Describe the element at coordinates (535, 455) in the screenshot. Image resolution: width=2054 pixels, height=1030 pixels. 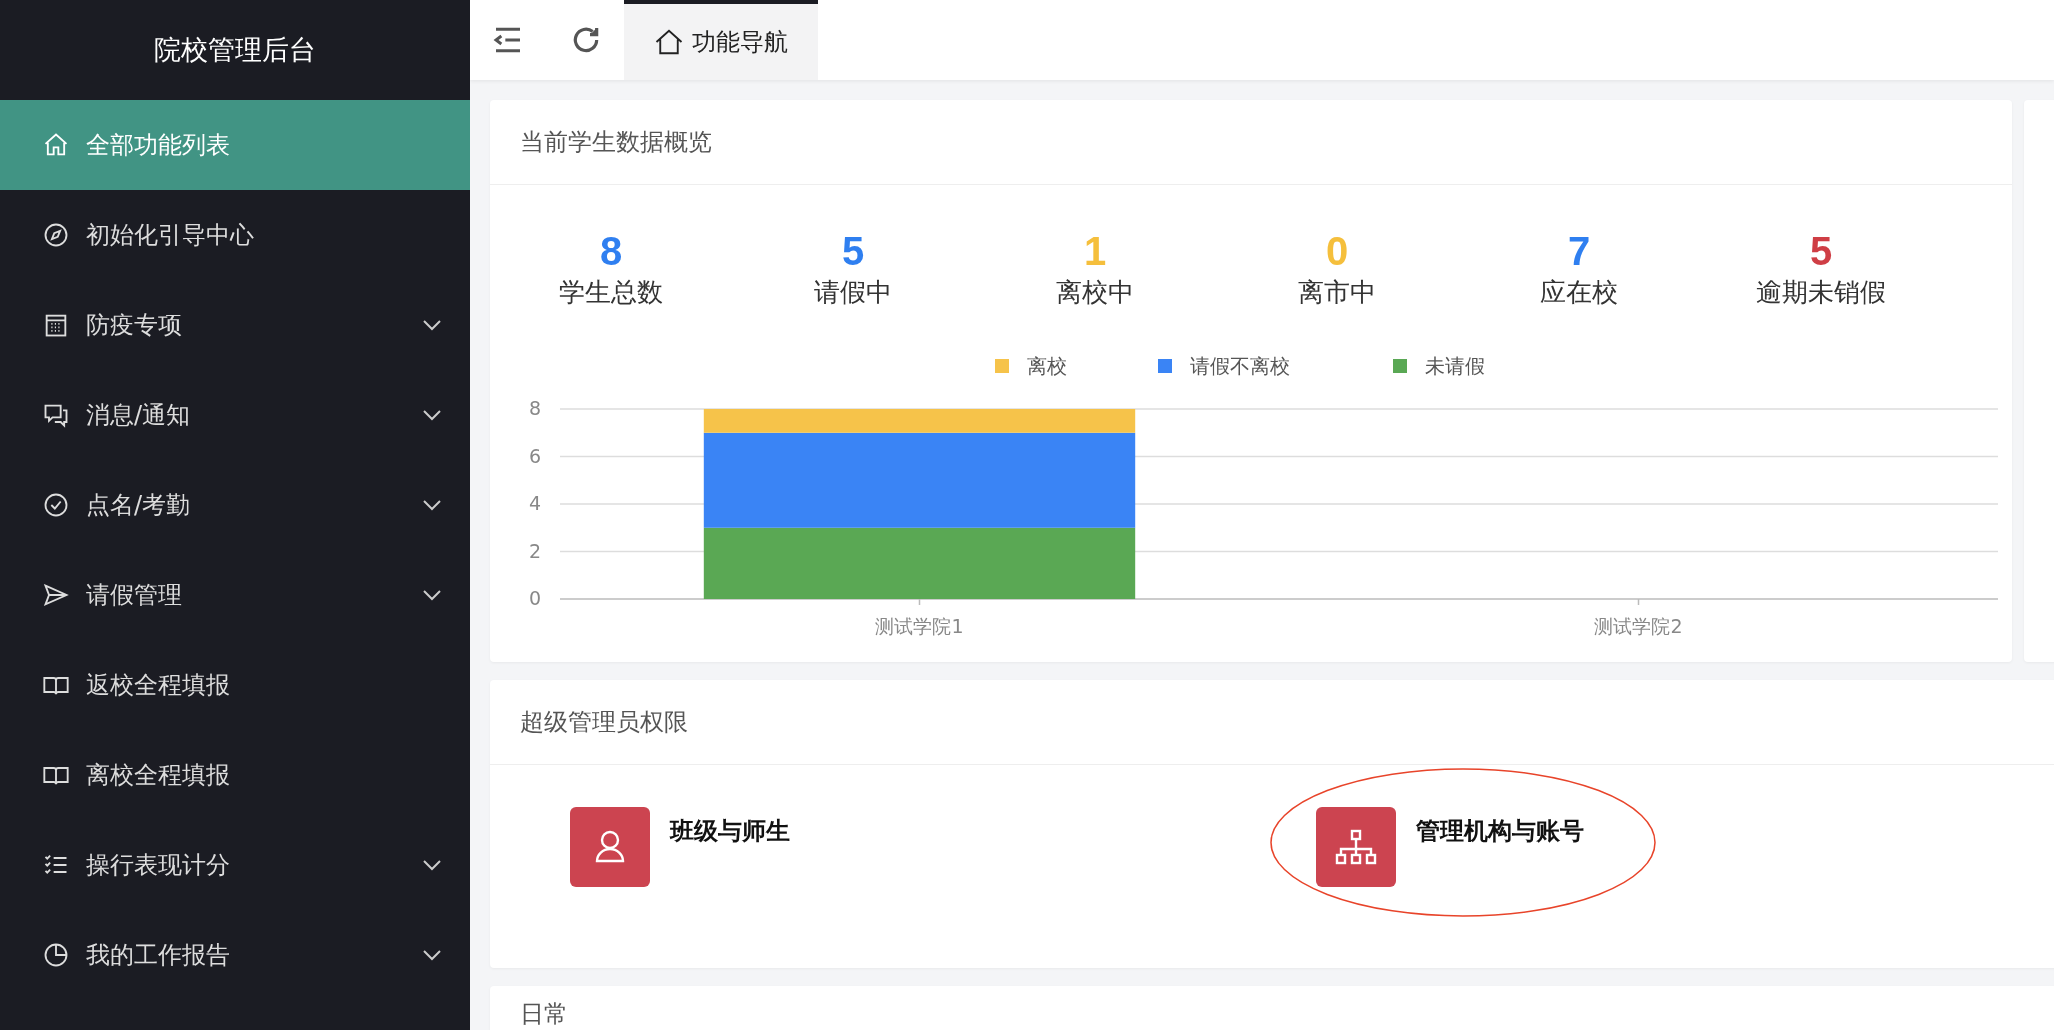
I see `y-axis-label: 6` at that location.